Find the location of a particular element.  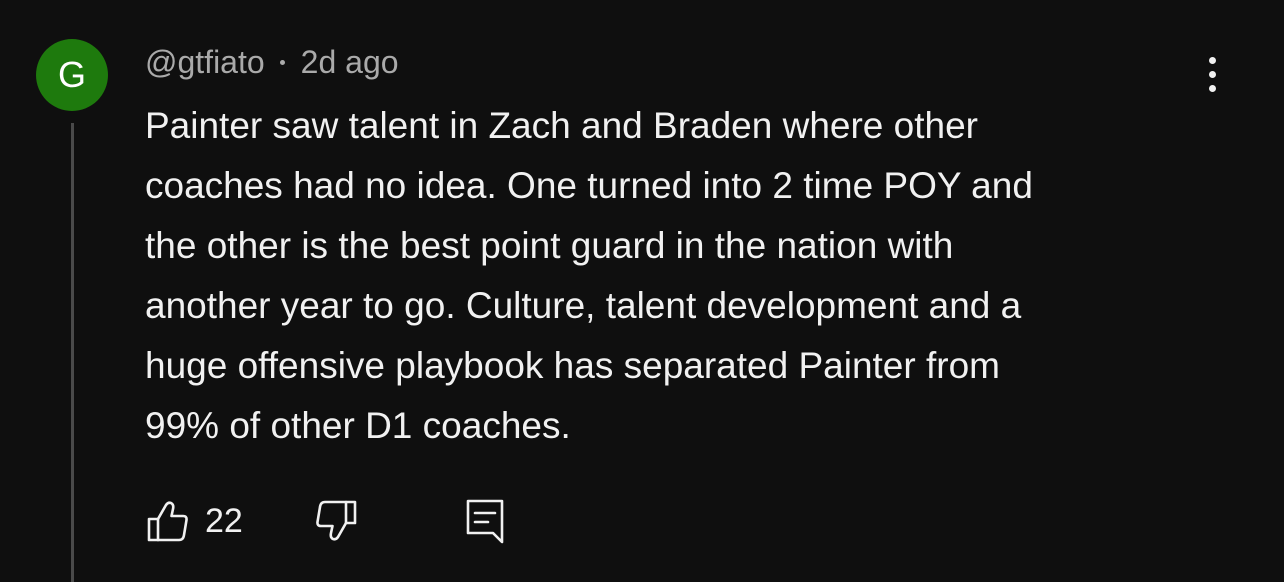

thumbs-down-icon is located at coordinates (336, 520).